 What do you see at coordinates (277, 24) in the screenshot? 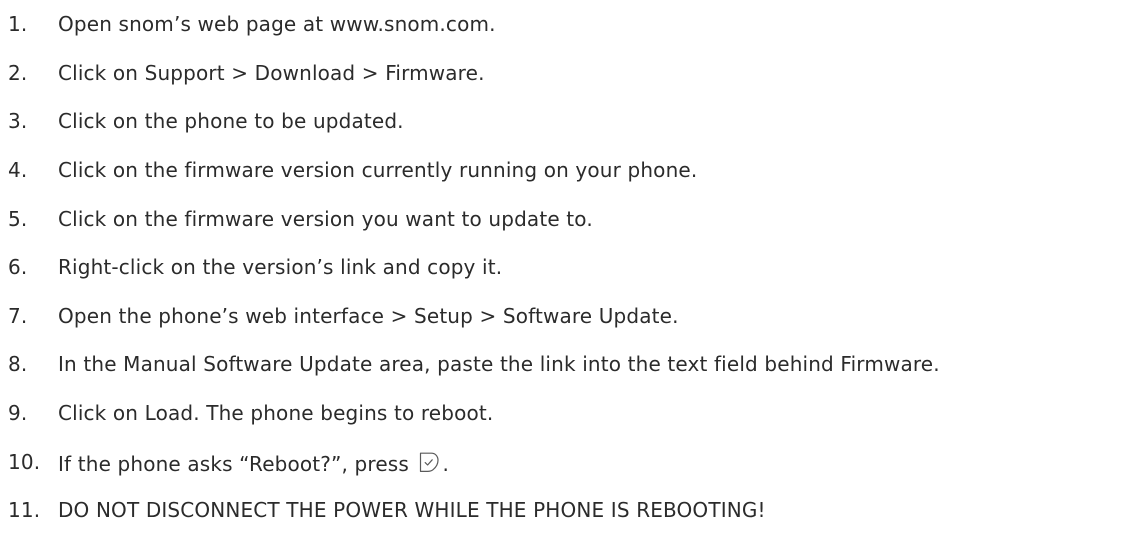
I see `step-text: Open snom’s web page at www.snom.com.` at bounding box center [277, 24].